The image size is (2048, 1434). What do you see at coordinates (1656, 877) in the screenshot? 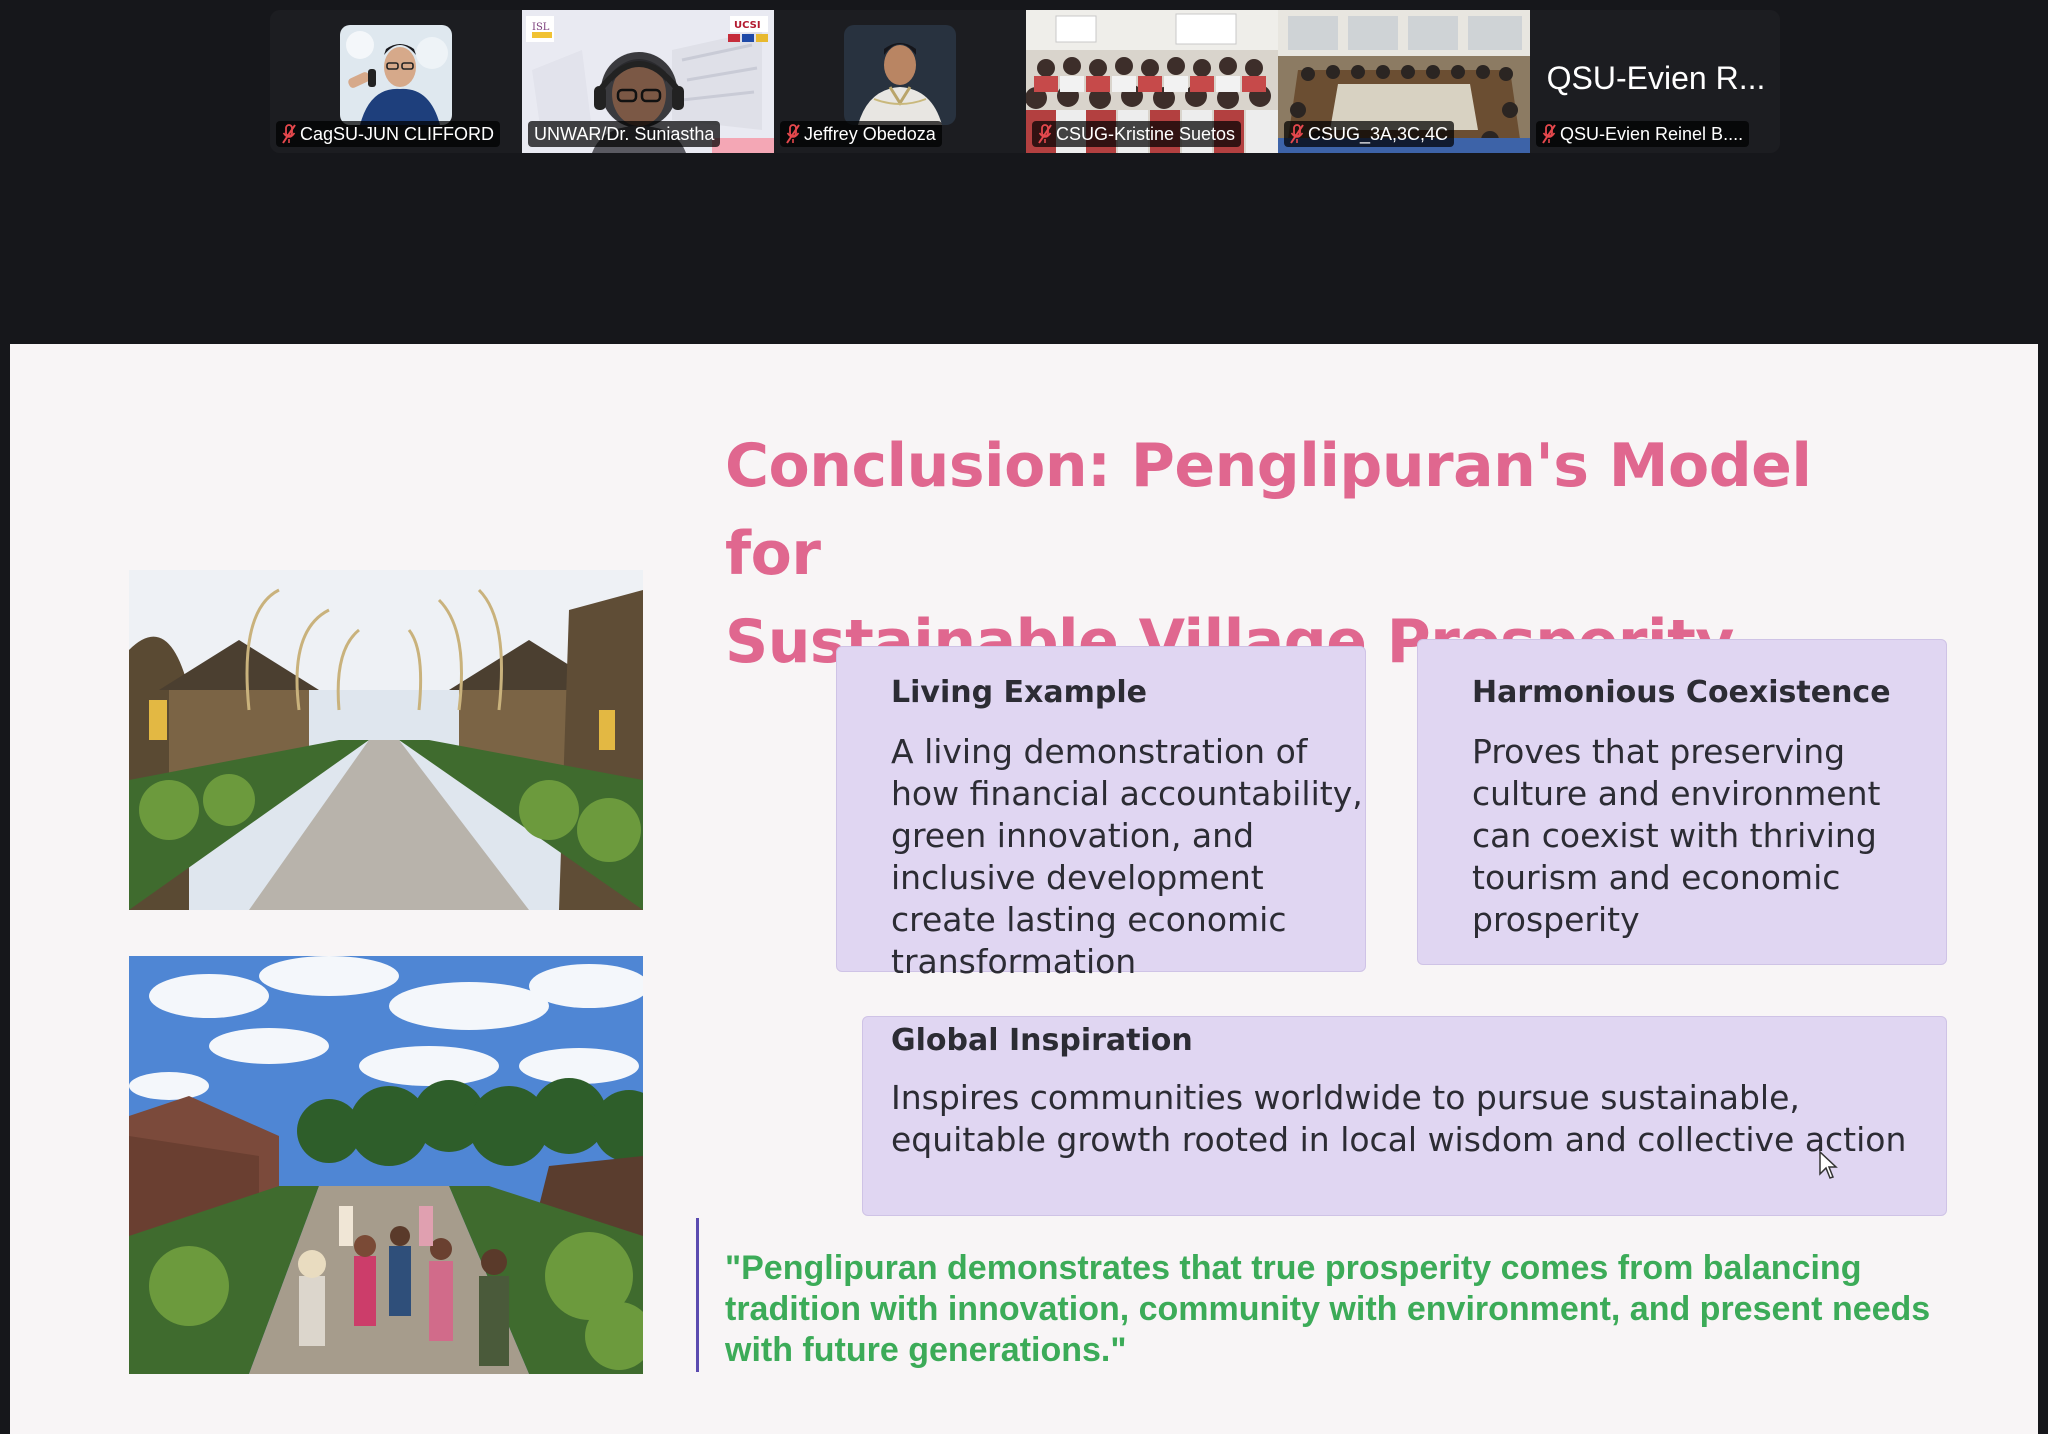
I see `card-line: tourism and economic` at bounding box center [1656, 877].